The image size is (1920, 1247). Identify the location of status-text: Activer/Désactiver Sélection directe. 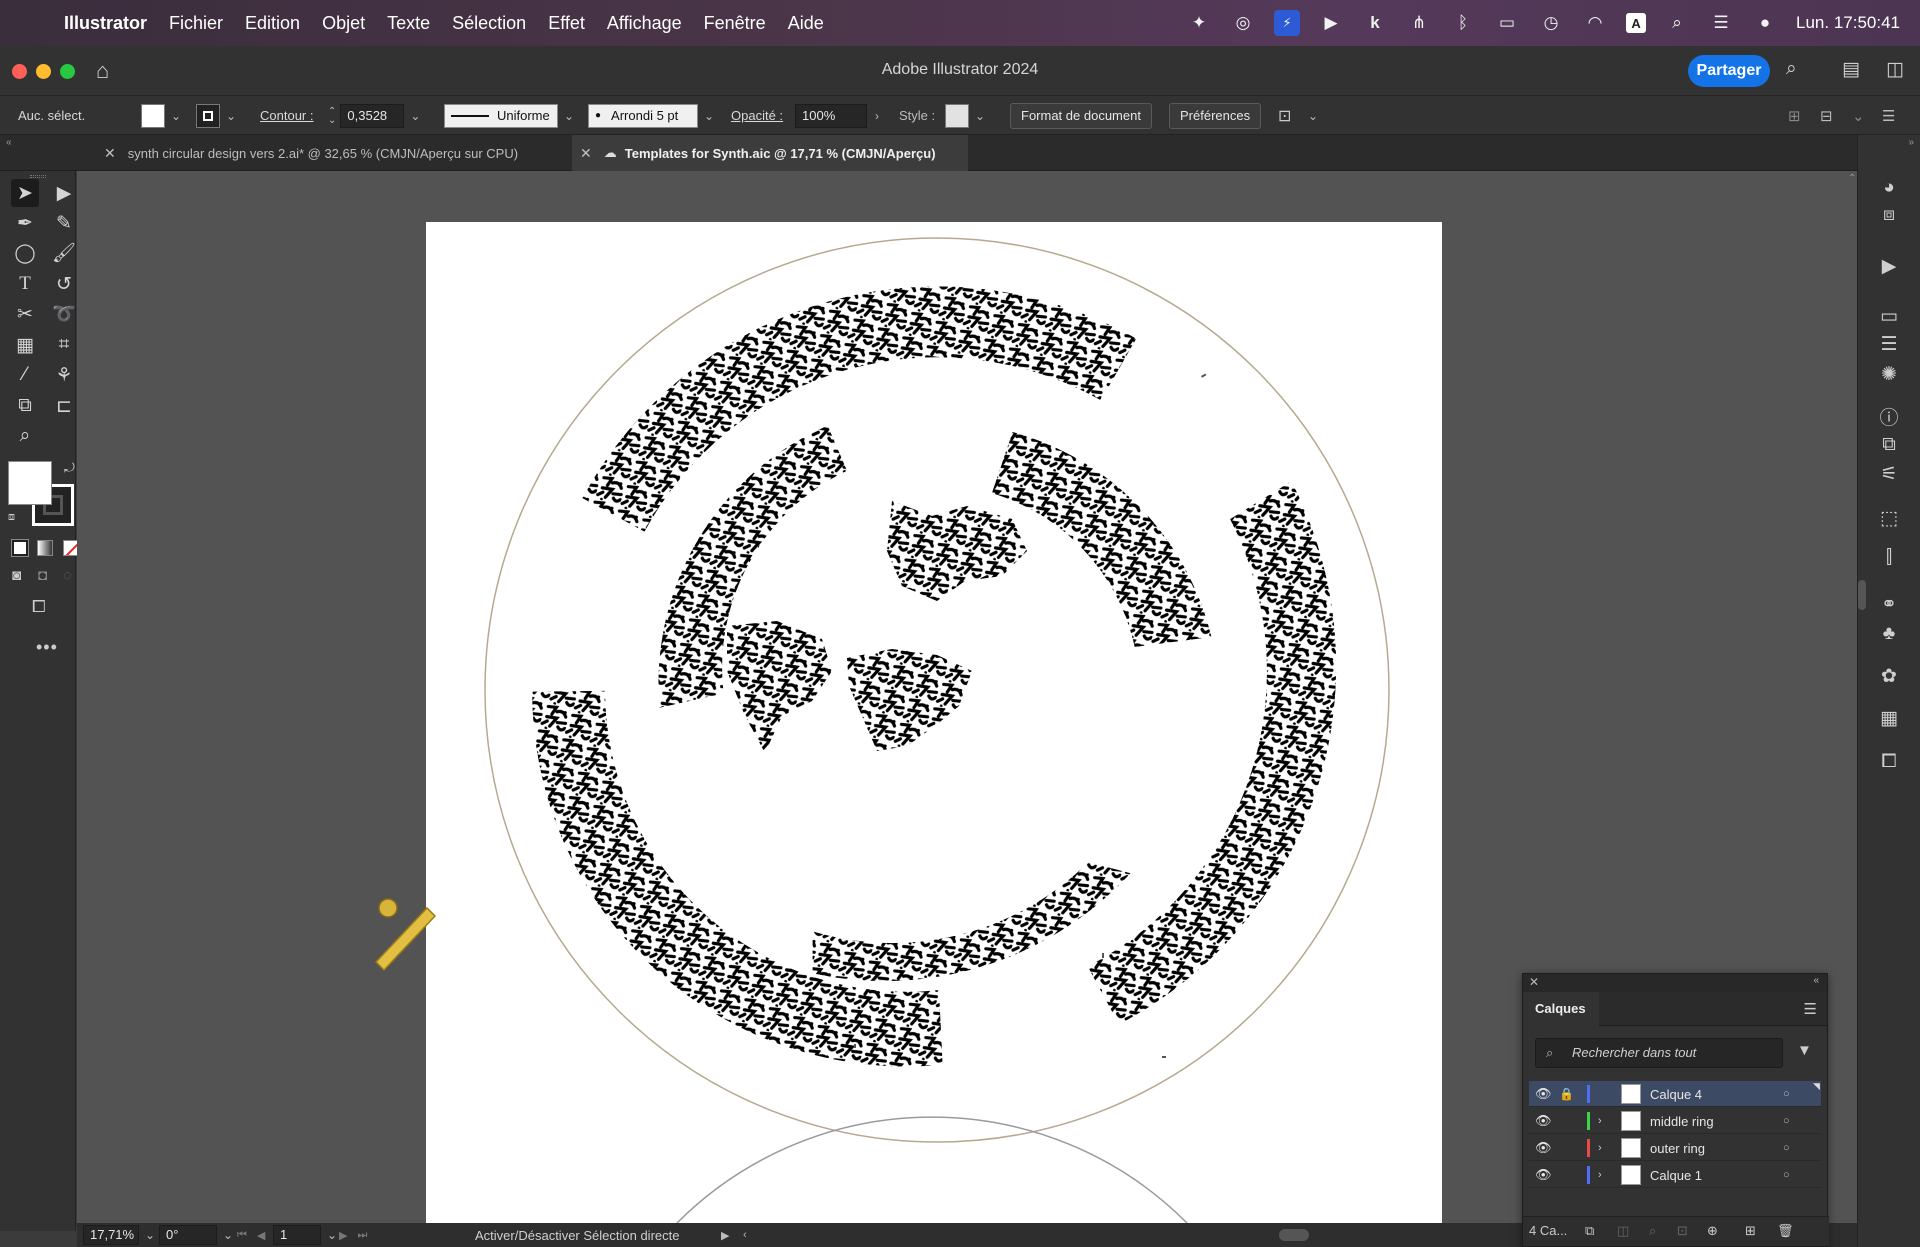
(577, 1235).